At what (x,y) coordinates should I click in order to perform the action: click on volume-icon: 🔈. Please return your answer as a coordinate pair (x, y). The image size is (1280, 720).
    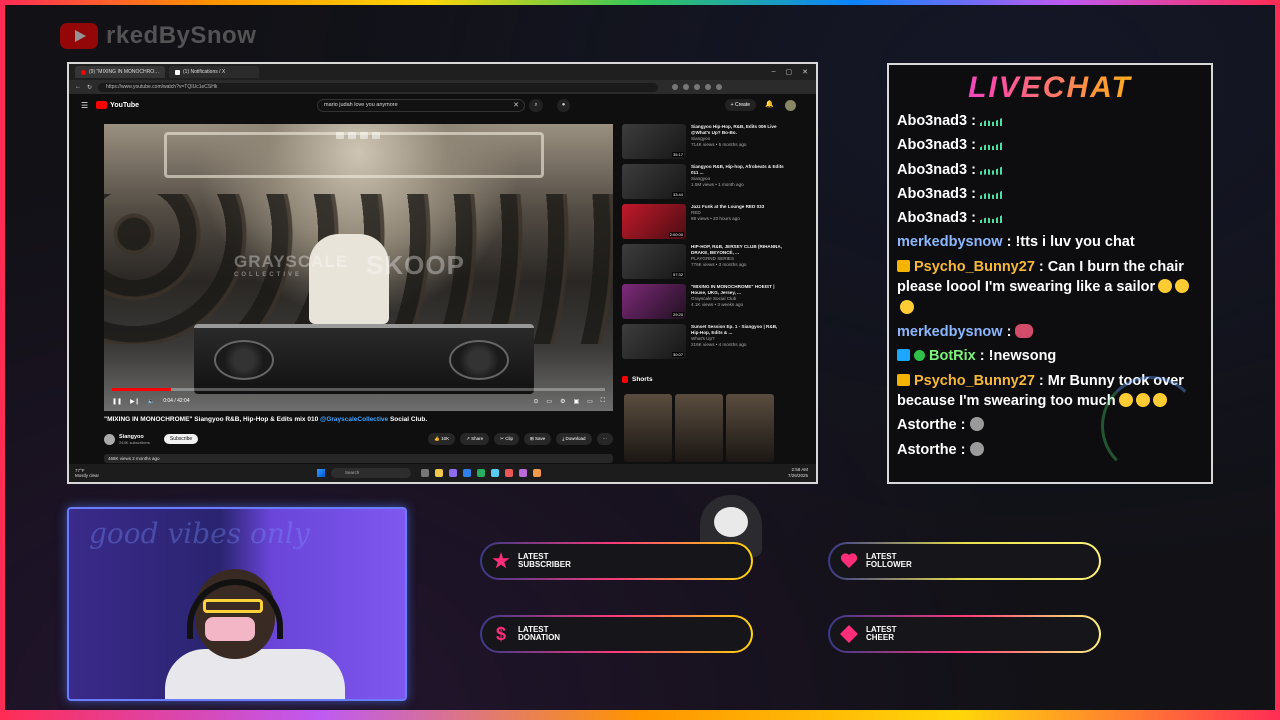
    Looking at the image, I should click on (151, 401).